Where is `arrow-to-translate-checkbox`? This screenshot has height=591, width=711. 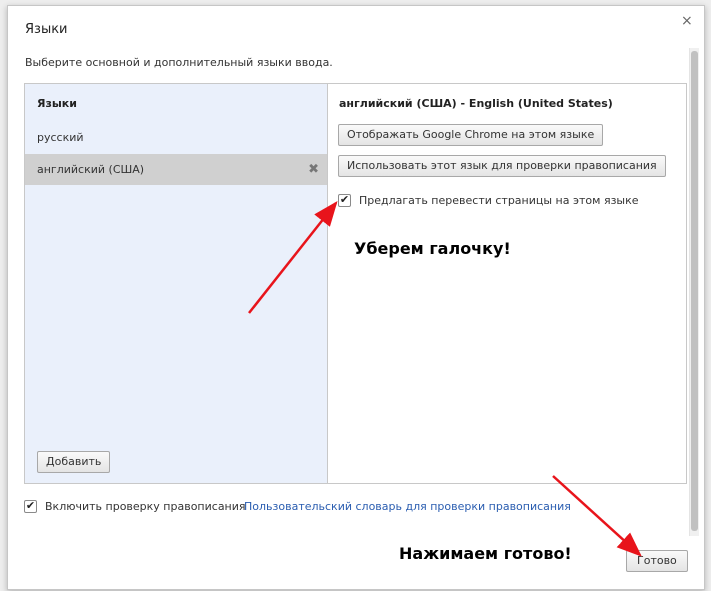 arrow-to-translate-checkbox is located at coordinates (293, 257).